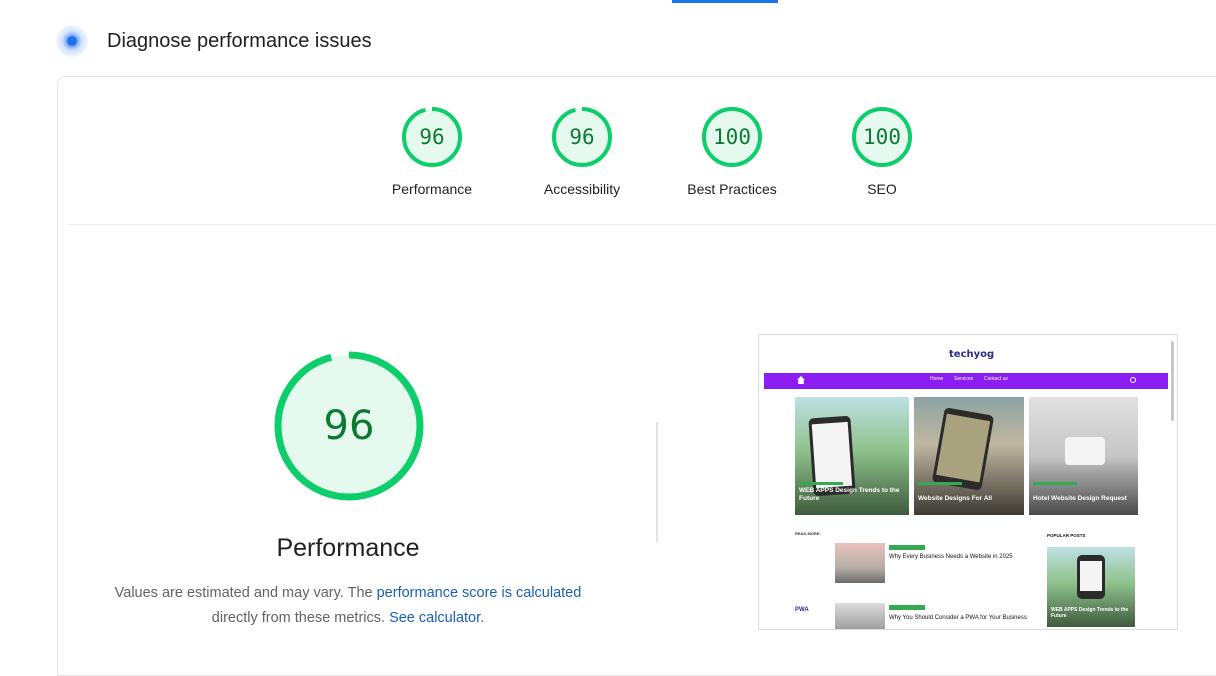 The width and height of the screenshot is (1216, 676). What do you see at coordinates (972, 354) in the screenshot?
I see `site-logo: techyog` at bounding box center [972, 354].